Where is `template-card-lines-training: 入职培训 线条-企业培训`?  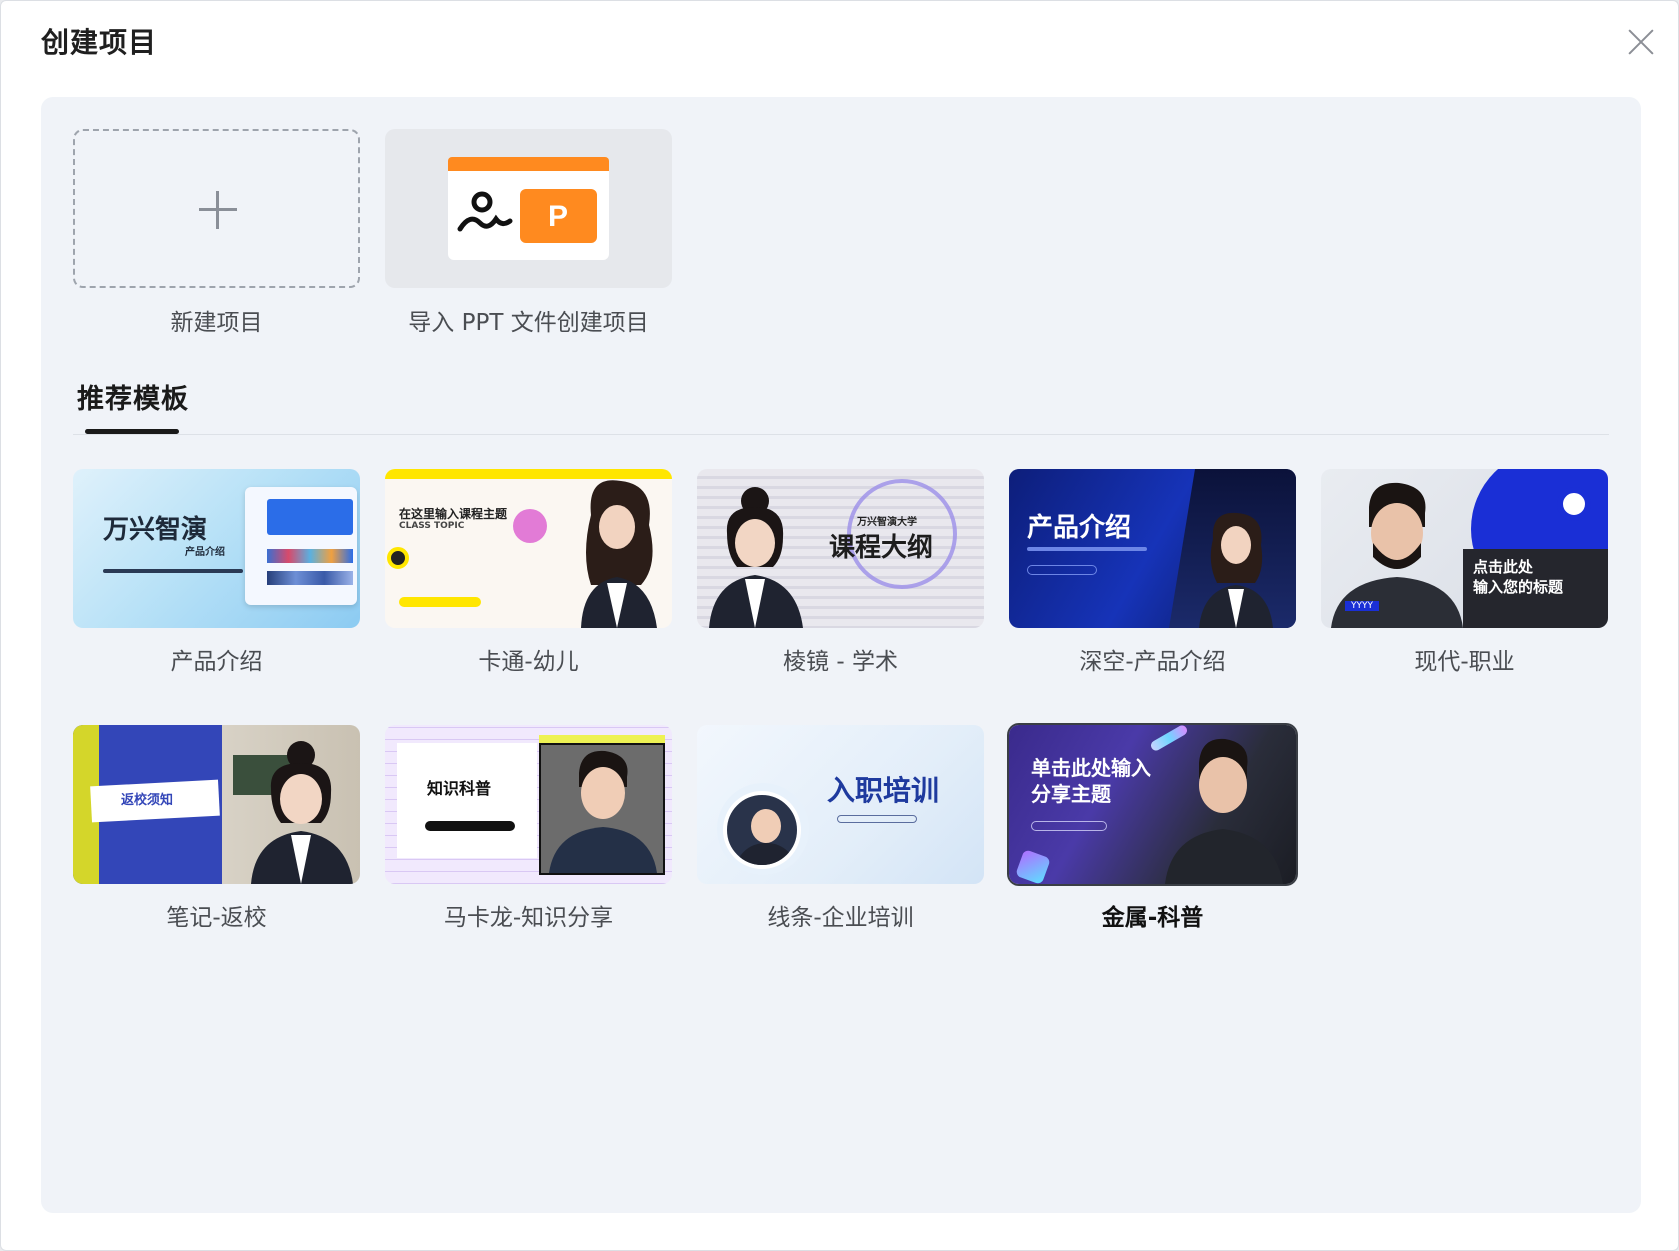
template-card-lines-training: 入职培训 线条-企业培训 is located at coordinates (840, 828).